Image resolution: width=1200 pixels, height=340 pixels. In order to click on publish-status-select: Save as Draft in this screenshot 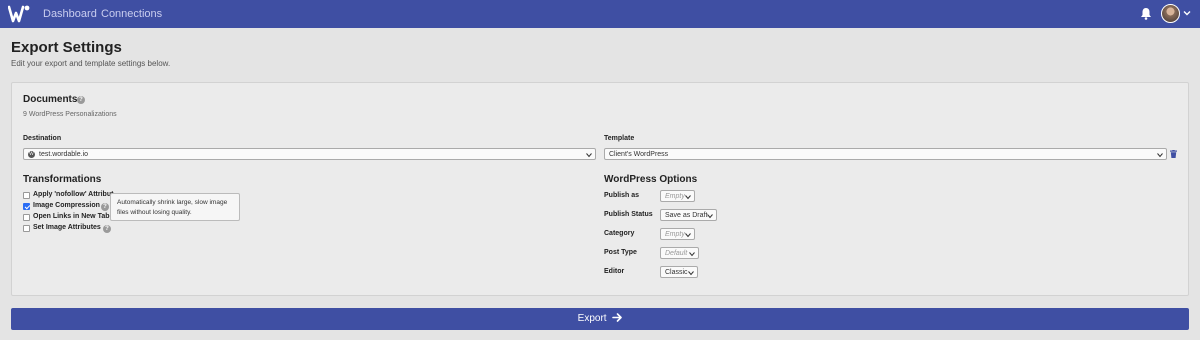, I will do `click(688, 215)`.